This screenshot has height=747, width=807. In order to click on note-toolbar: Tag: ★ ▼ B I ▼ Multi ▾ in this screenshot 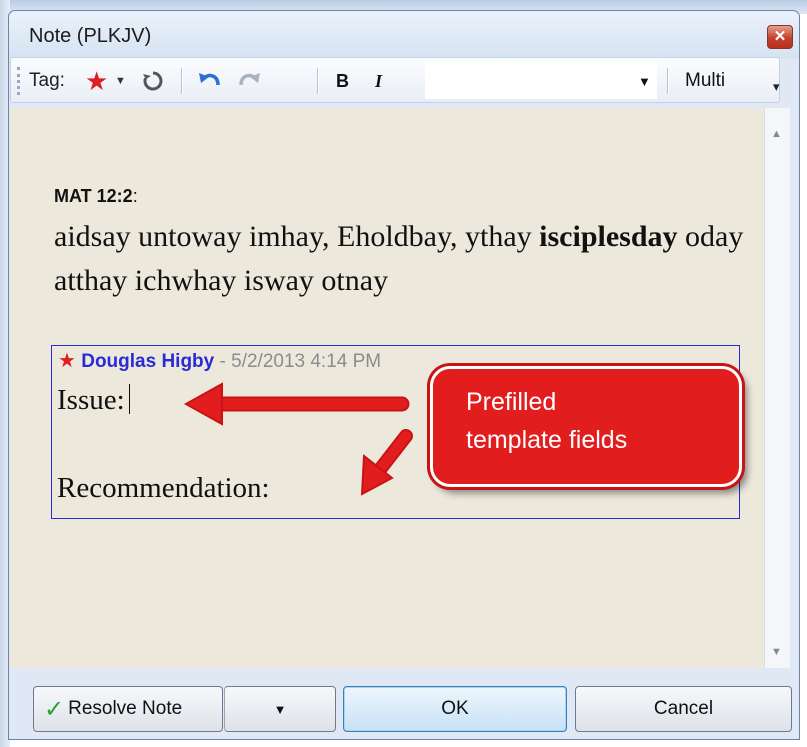, I will do `click(395, 80)`.